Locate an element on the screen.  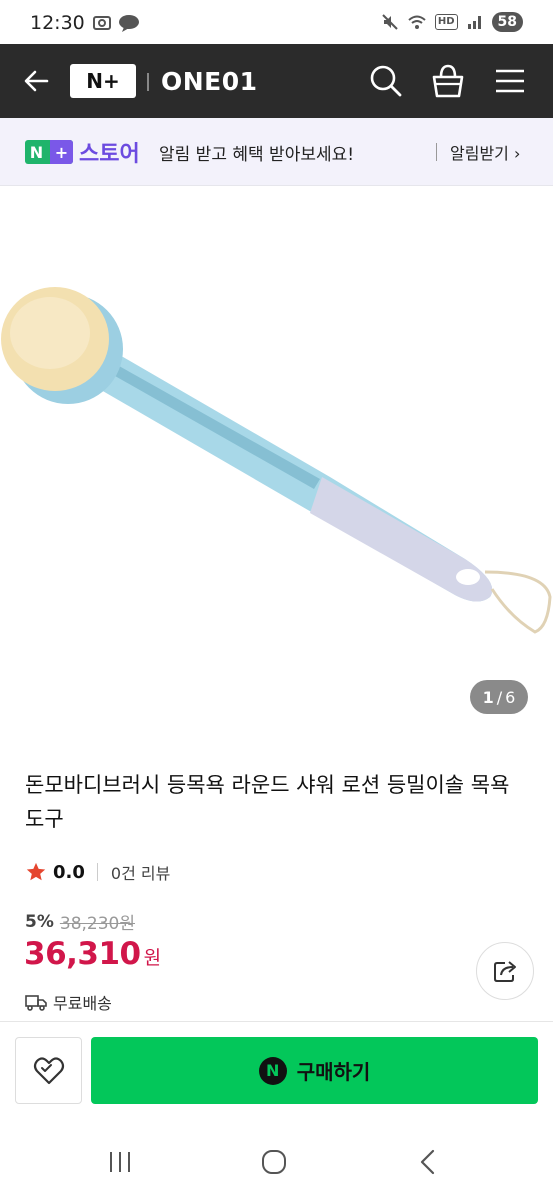
banner-message: 알림 받고 혜택 받아보세요! is located at coordinates (257, 155).